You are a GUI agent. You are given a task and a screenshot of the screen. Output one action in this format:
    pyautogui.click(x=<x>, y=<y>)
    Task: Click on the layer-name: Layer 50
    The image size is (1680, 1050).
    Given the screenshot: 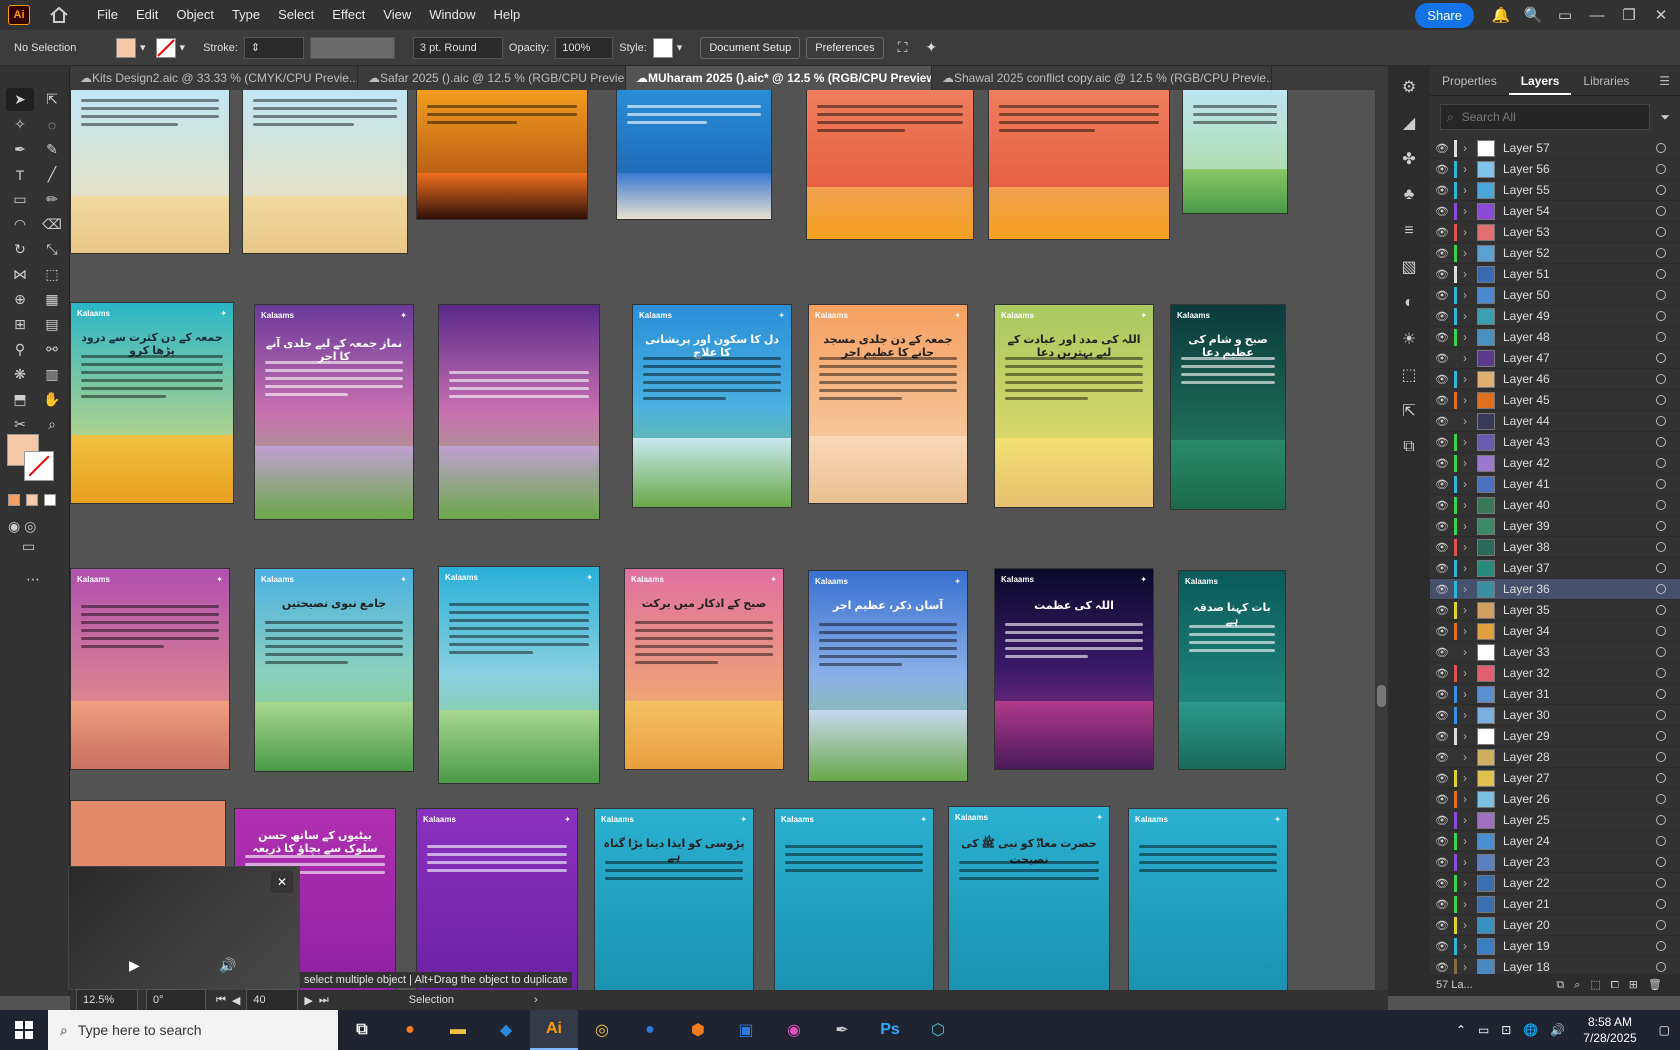 What is the action you would take?
    pyautogui.click(x=1579, y=295)
    